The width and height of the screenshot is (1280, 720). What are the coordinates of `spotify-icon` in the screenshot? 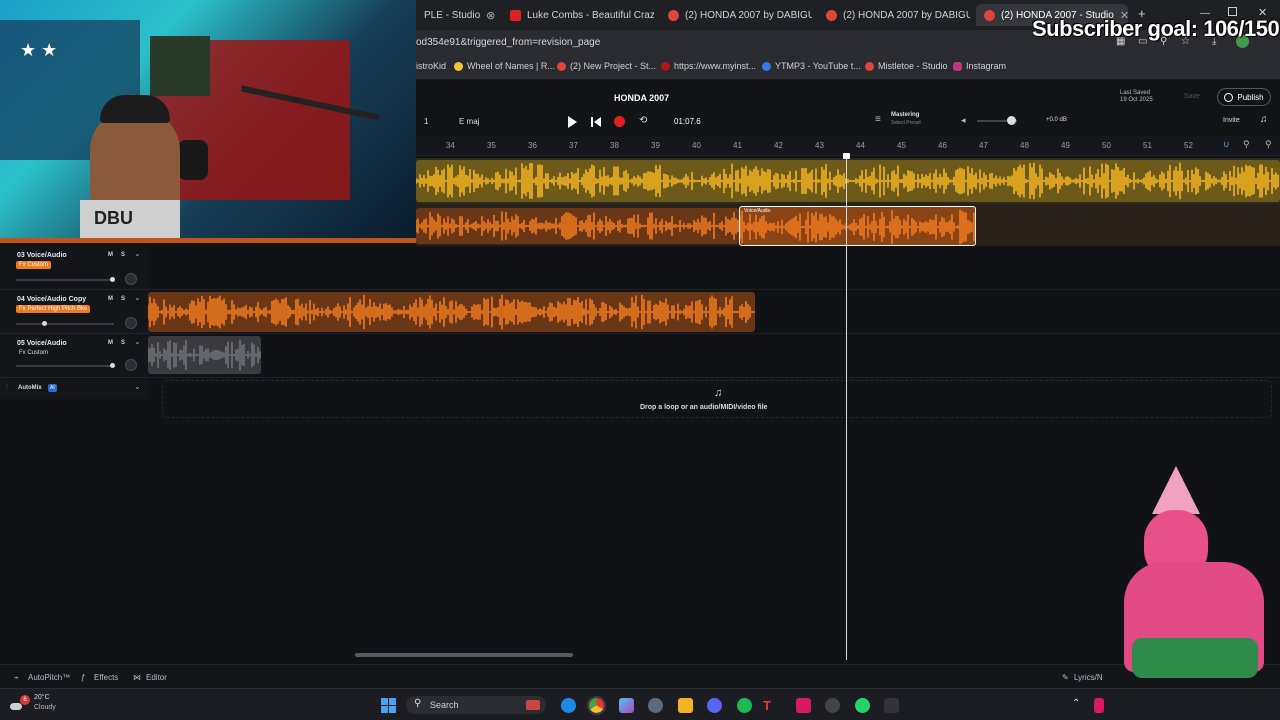 It's located at (744, 705).